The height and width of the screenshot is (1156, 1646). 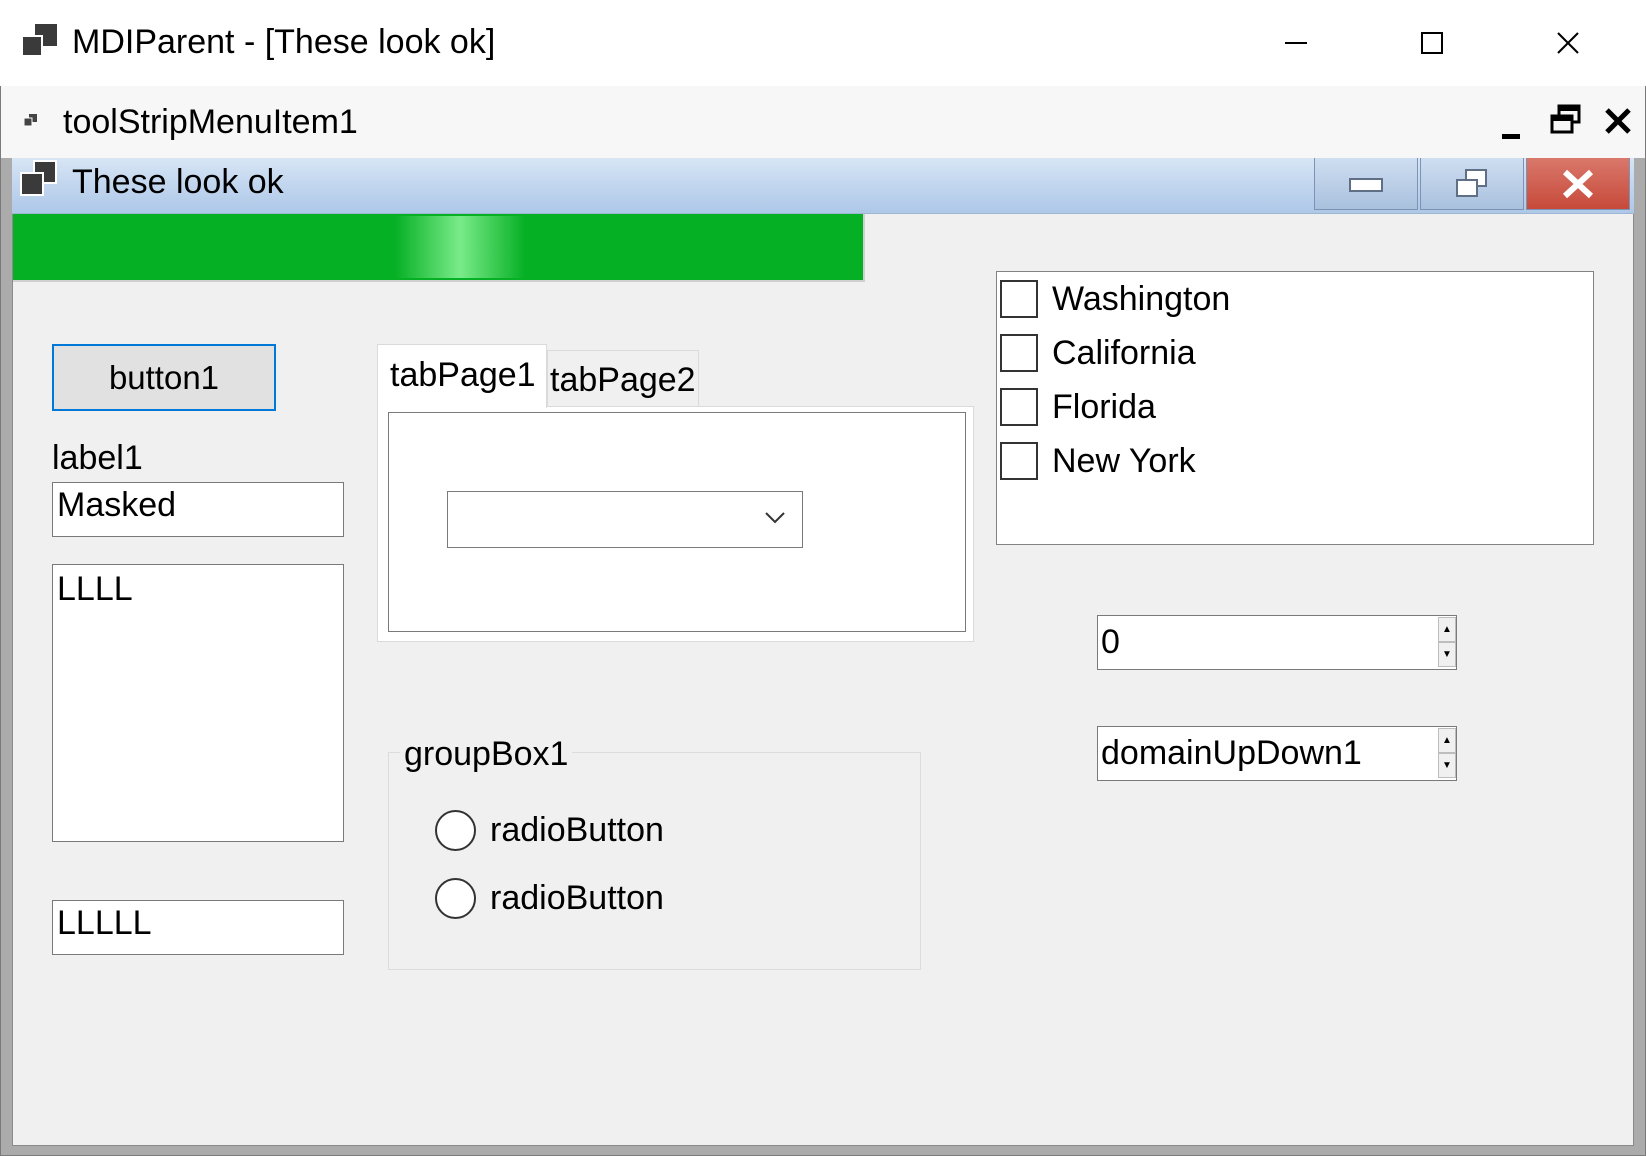 What do you see at coordinates (486, 754) in the screenshot?
I see `group-box-label: groupBox1` at bounding box center [486, 754].